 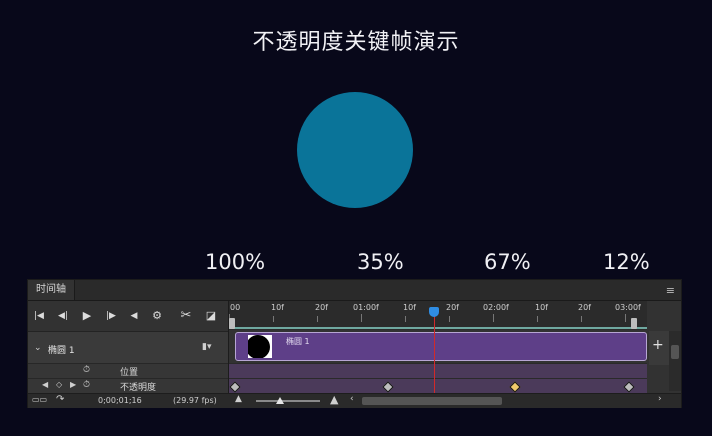 What do you see at coordinates (51, 290) in the screenshot?
I see `timeline-tab: 时间轴` at bounding box center [51, 290].